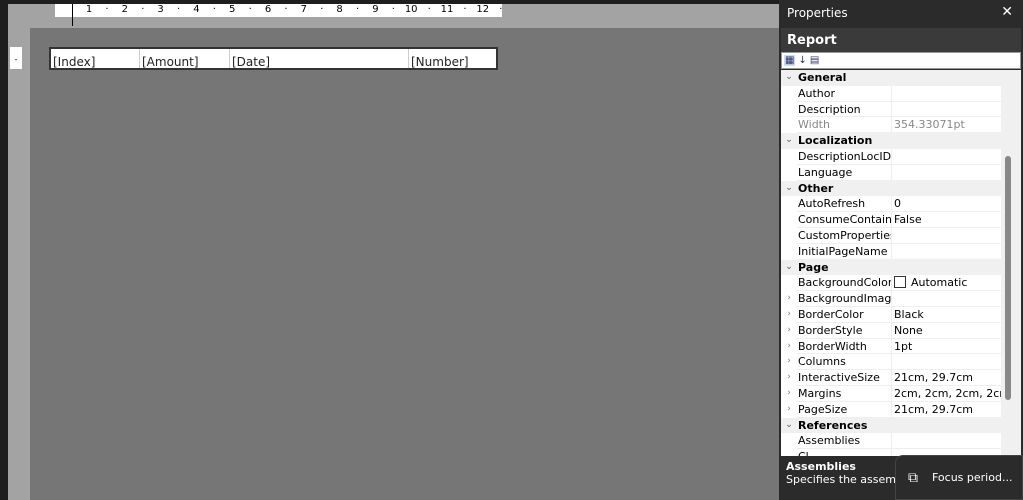  I want to click on property-name: BorderColor, so click(844, 314).